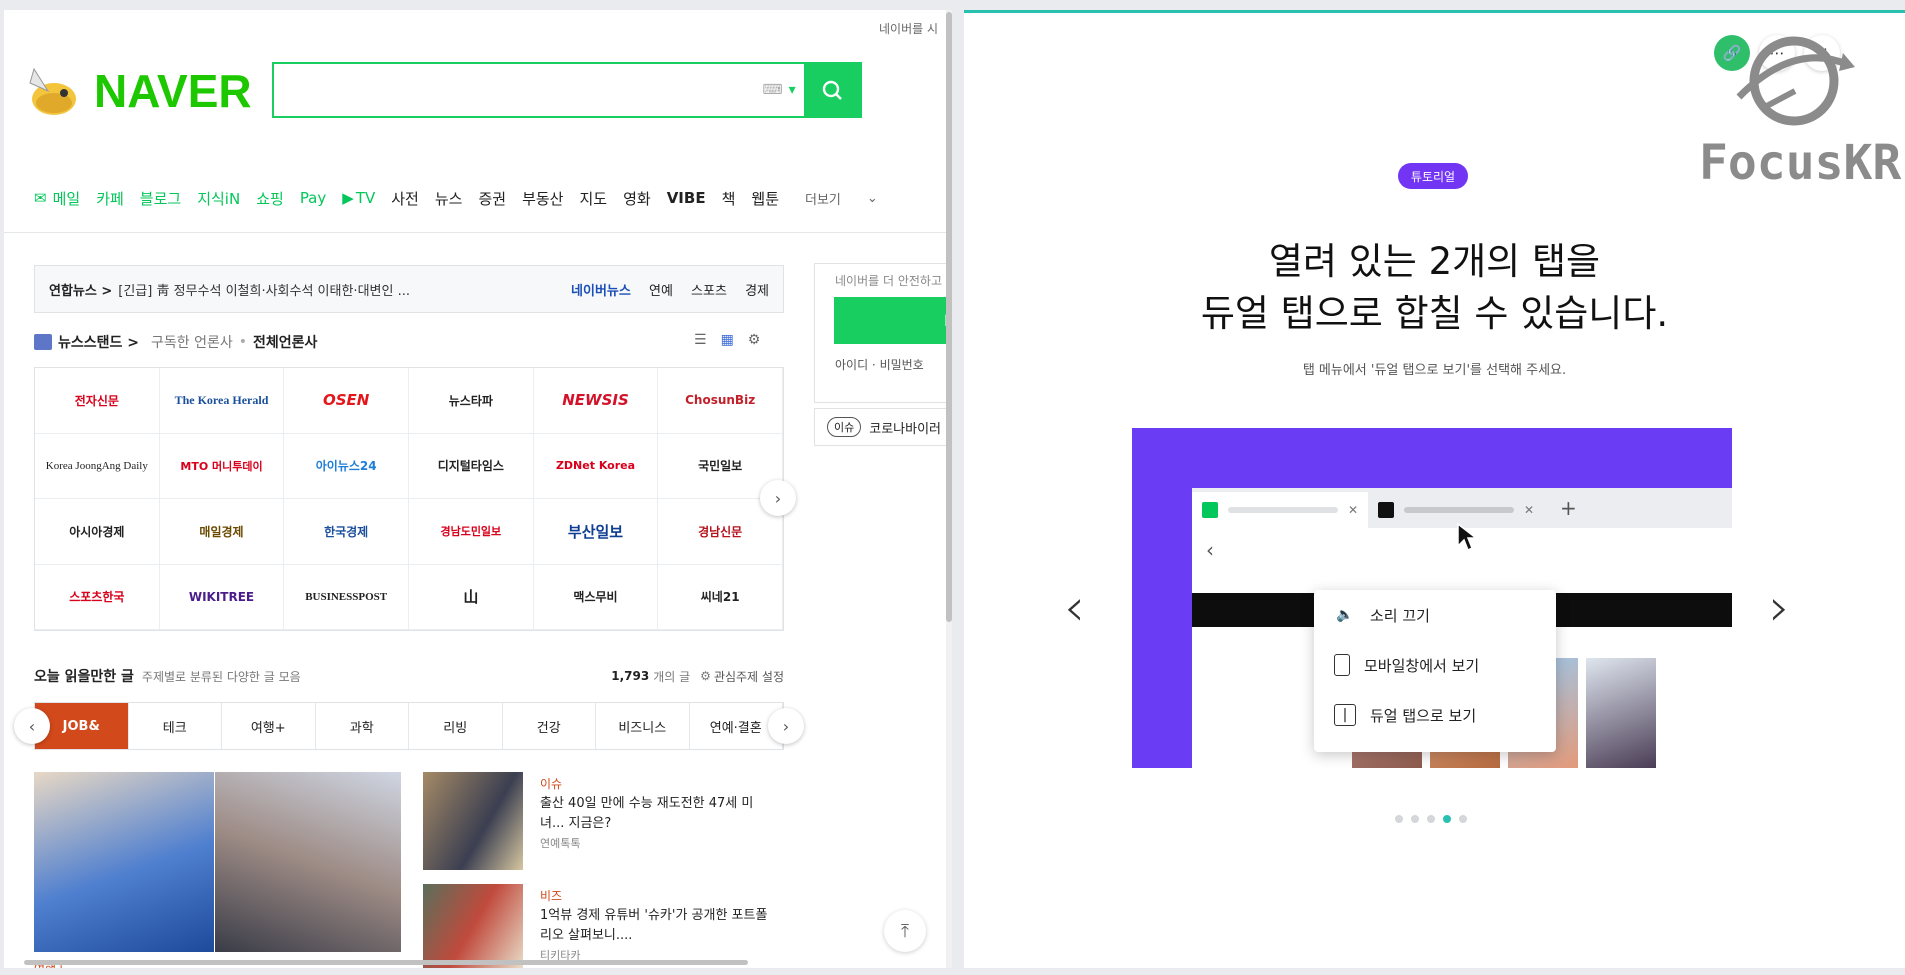 This screenshot has width=1905, height=975. Describe the element at coordinates (700, 340) in the screenshot. I see `list-view-icon: ☰` at that location.